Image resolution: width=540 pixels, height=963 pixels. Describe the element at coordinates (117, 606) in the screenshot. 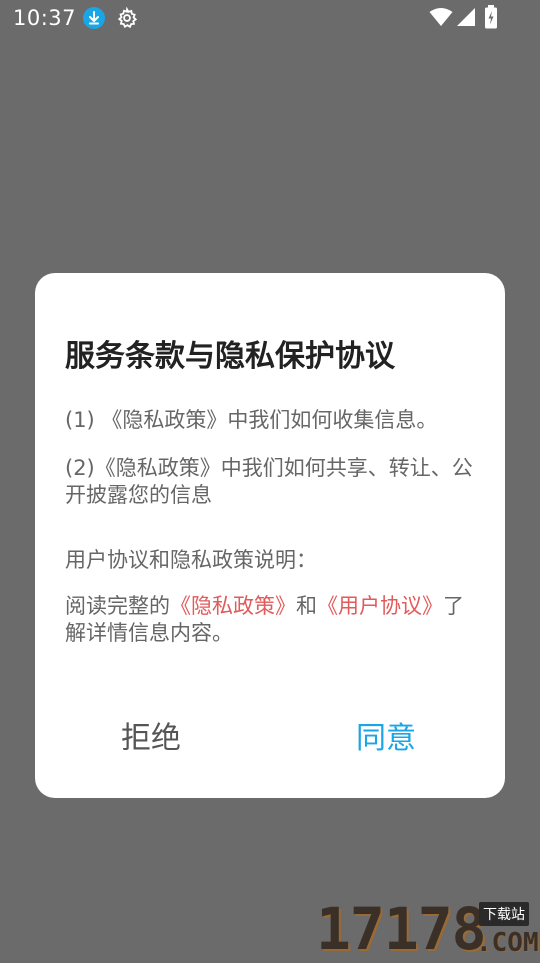

I see `read-prefix-text: 阅读完整的` at that location.